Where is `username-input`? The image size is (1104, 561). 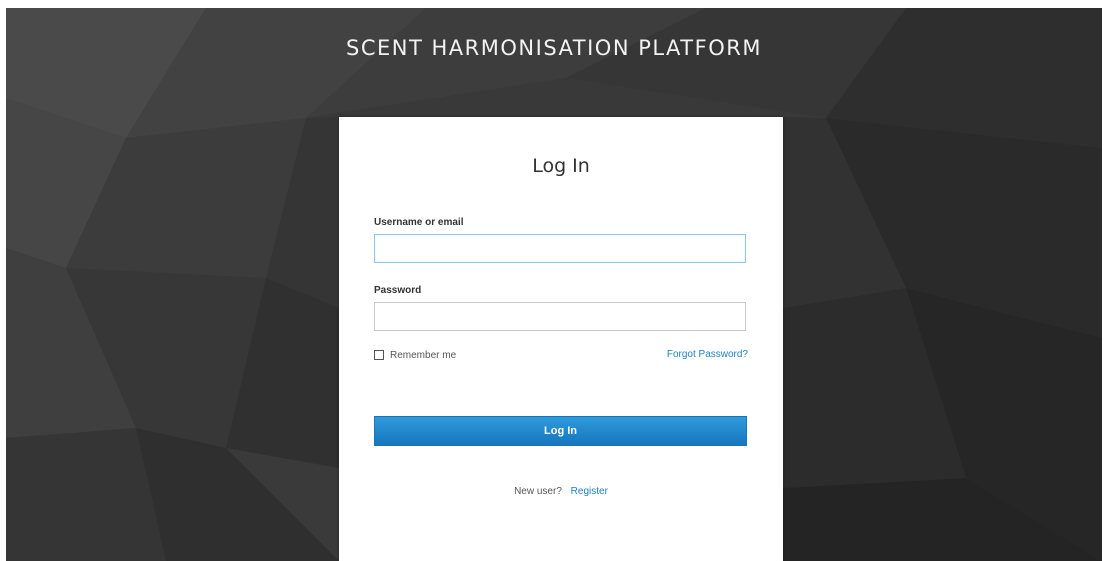
username-input is located at coordinates (560, 248).